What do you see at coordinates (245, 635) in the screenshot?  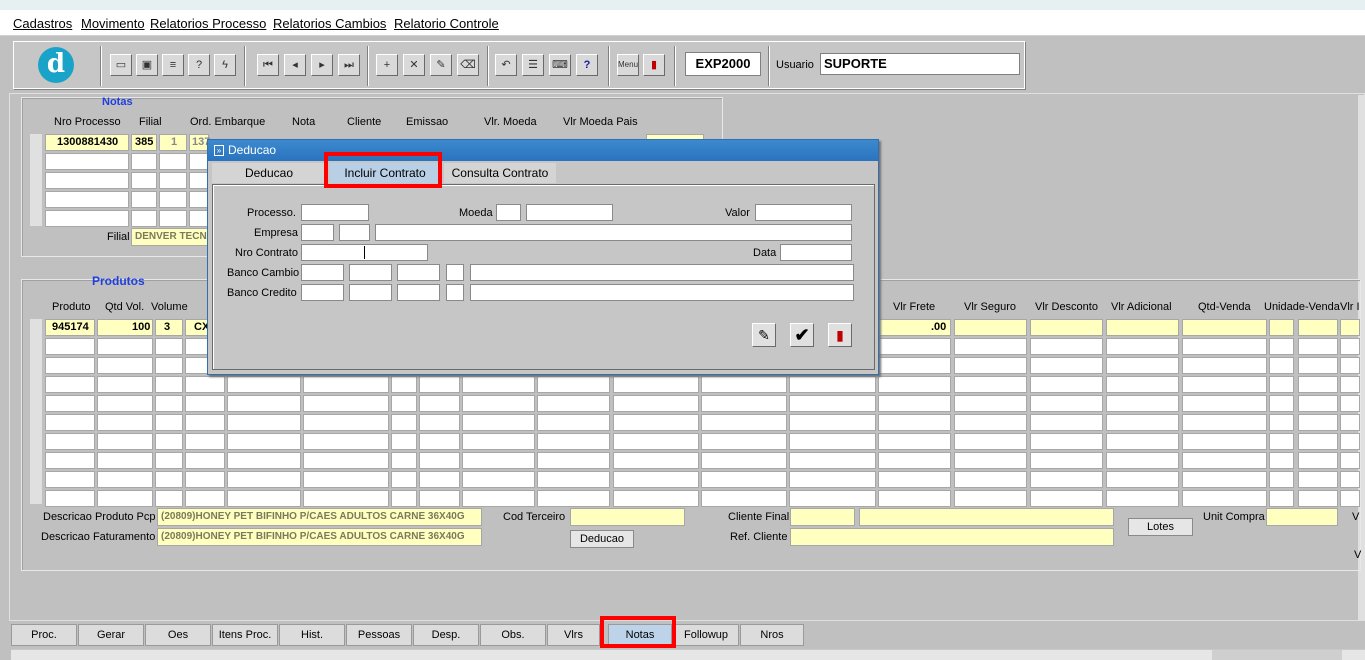 I see `tab-itens-proc: Itens Proc.` at bounding box center [245, 635].